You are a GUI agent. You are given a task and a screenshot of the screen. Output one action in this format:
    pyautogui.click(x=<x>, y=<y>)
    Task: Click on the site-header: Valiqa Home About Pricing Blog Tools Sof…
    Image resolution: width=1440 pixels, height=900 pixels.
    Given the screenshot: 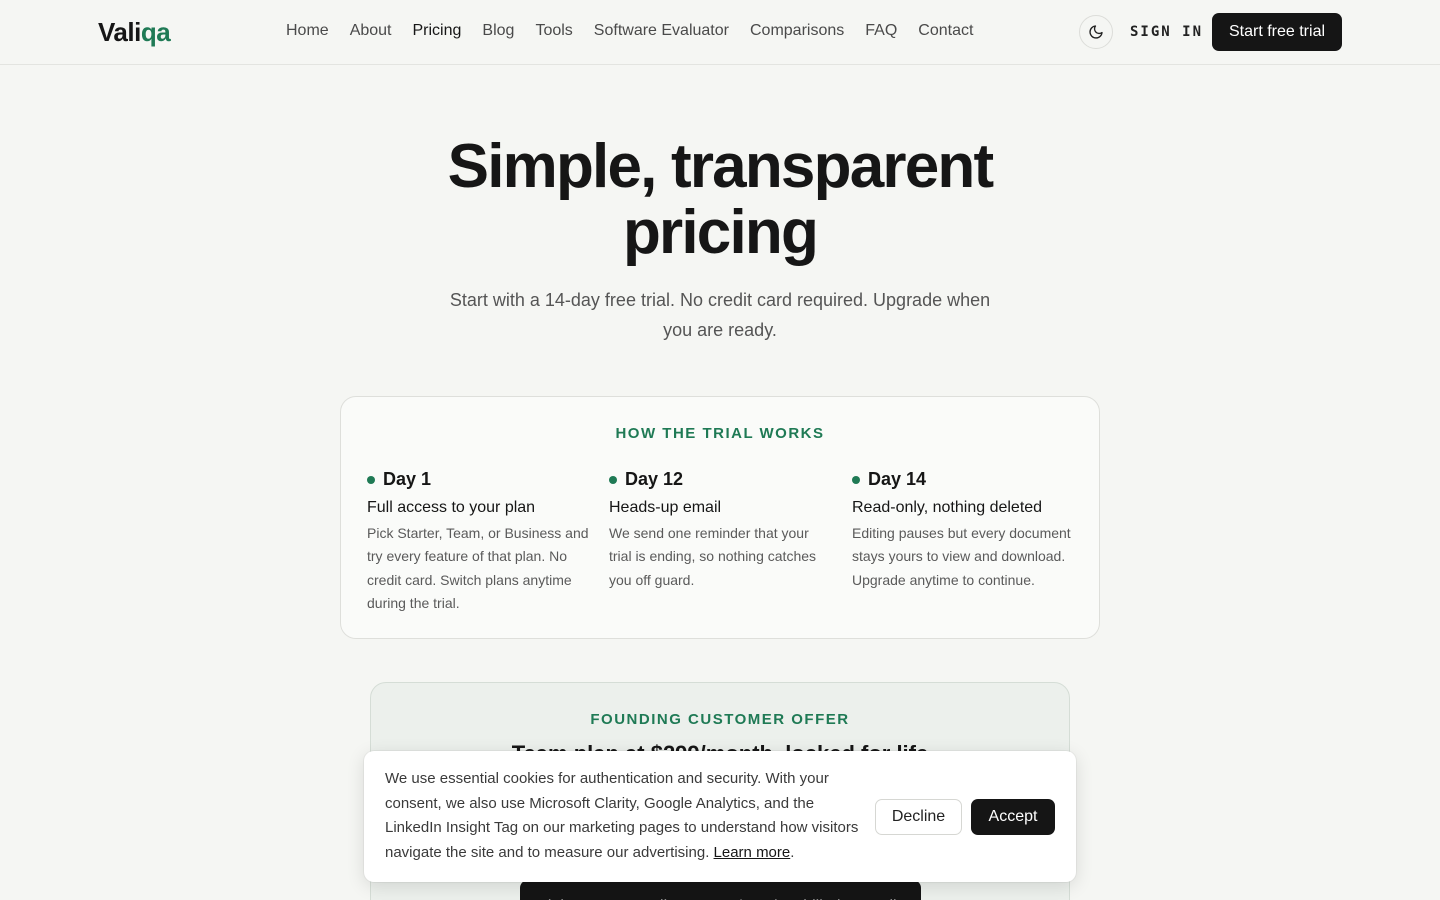 What is the action you would take?
    pyautogui.click(x=720, y=32)
    